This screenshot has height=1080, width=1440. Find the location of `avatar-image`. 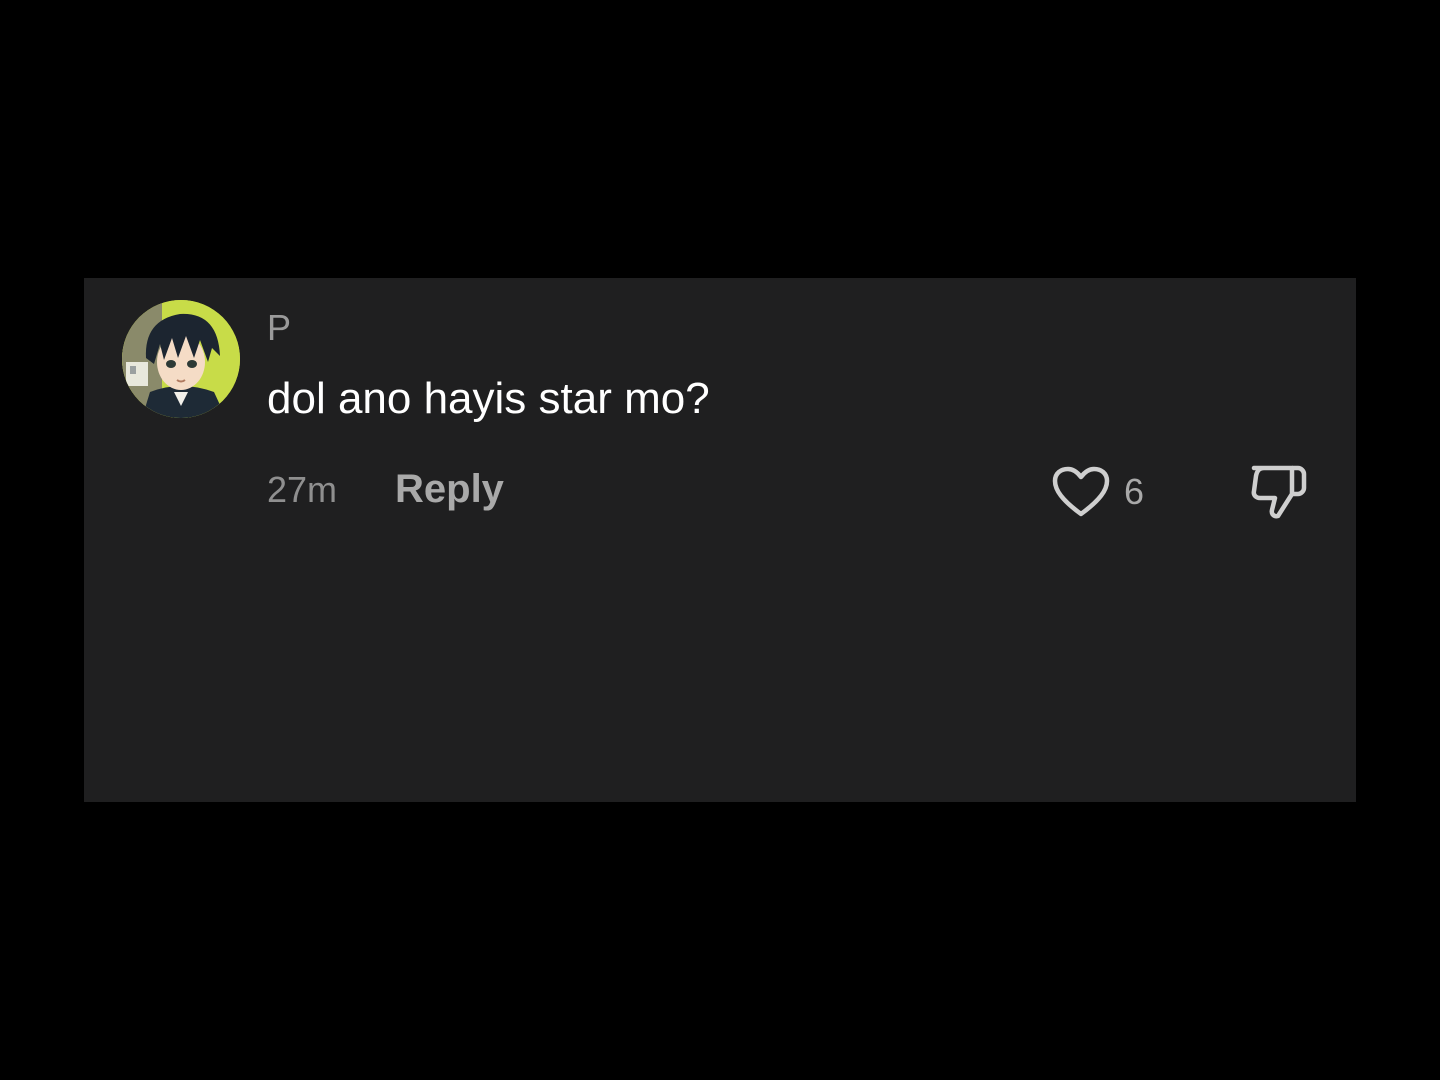

avatar-image is located at coordinates (181, 359).